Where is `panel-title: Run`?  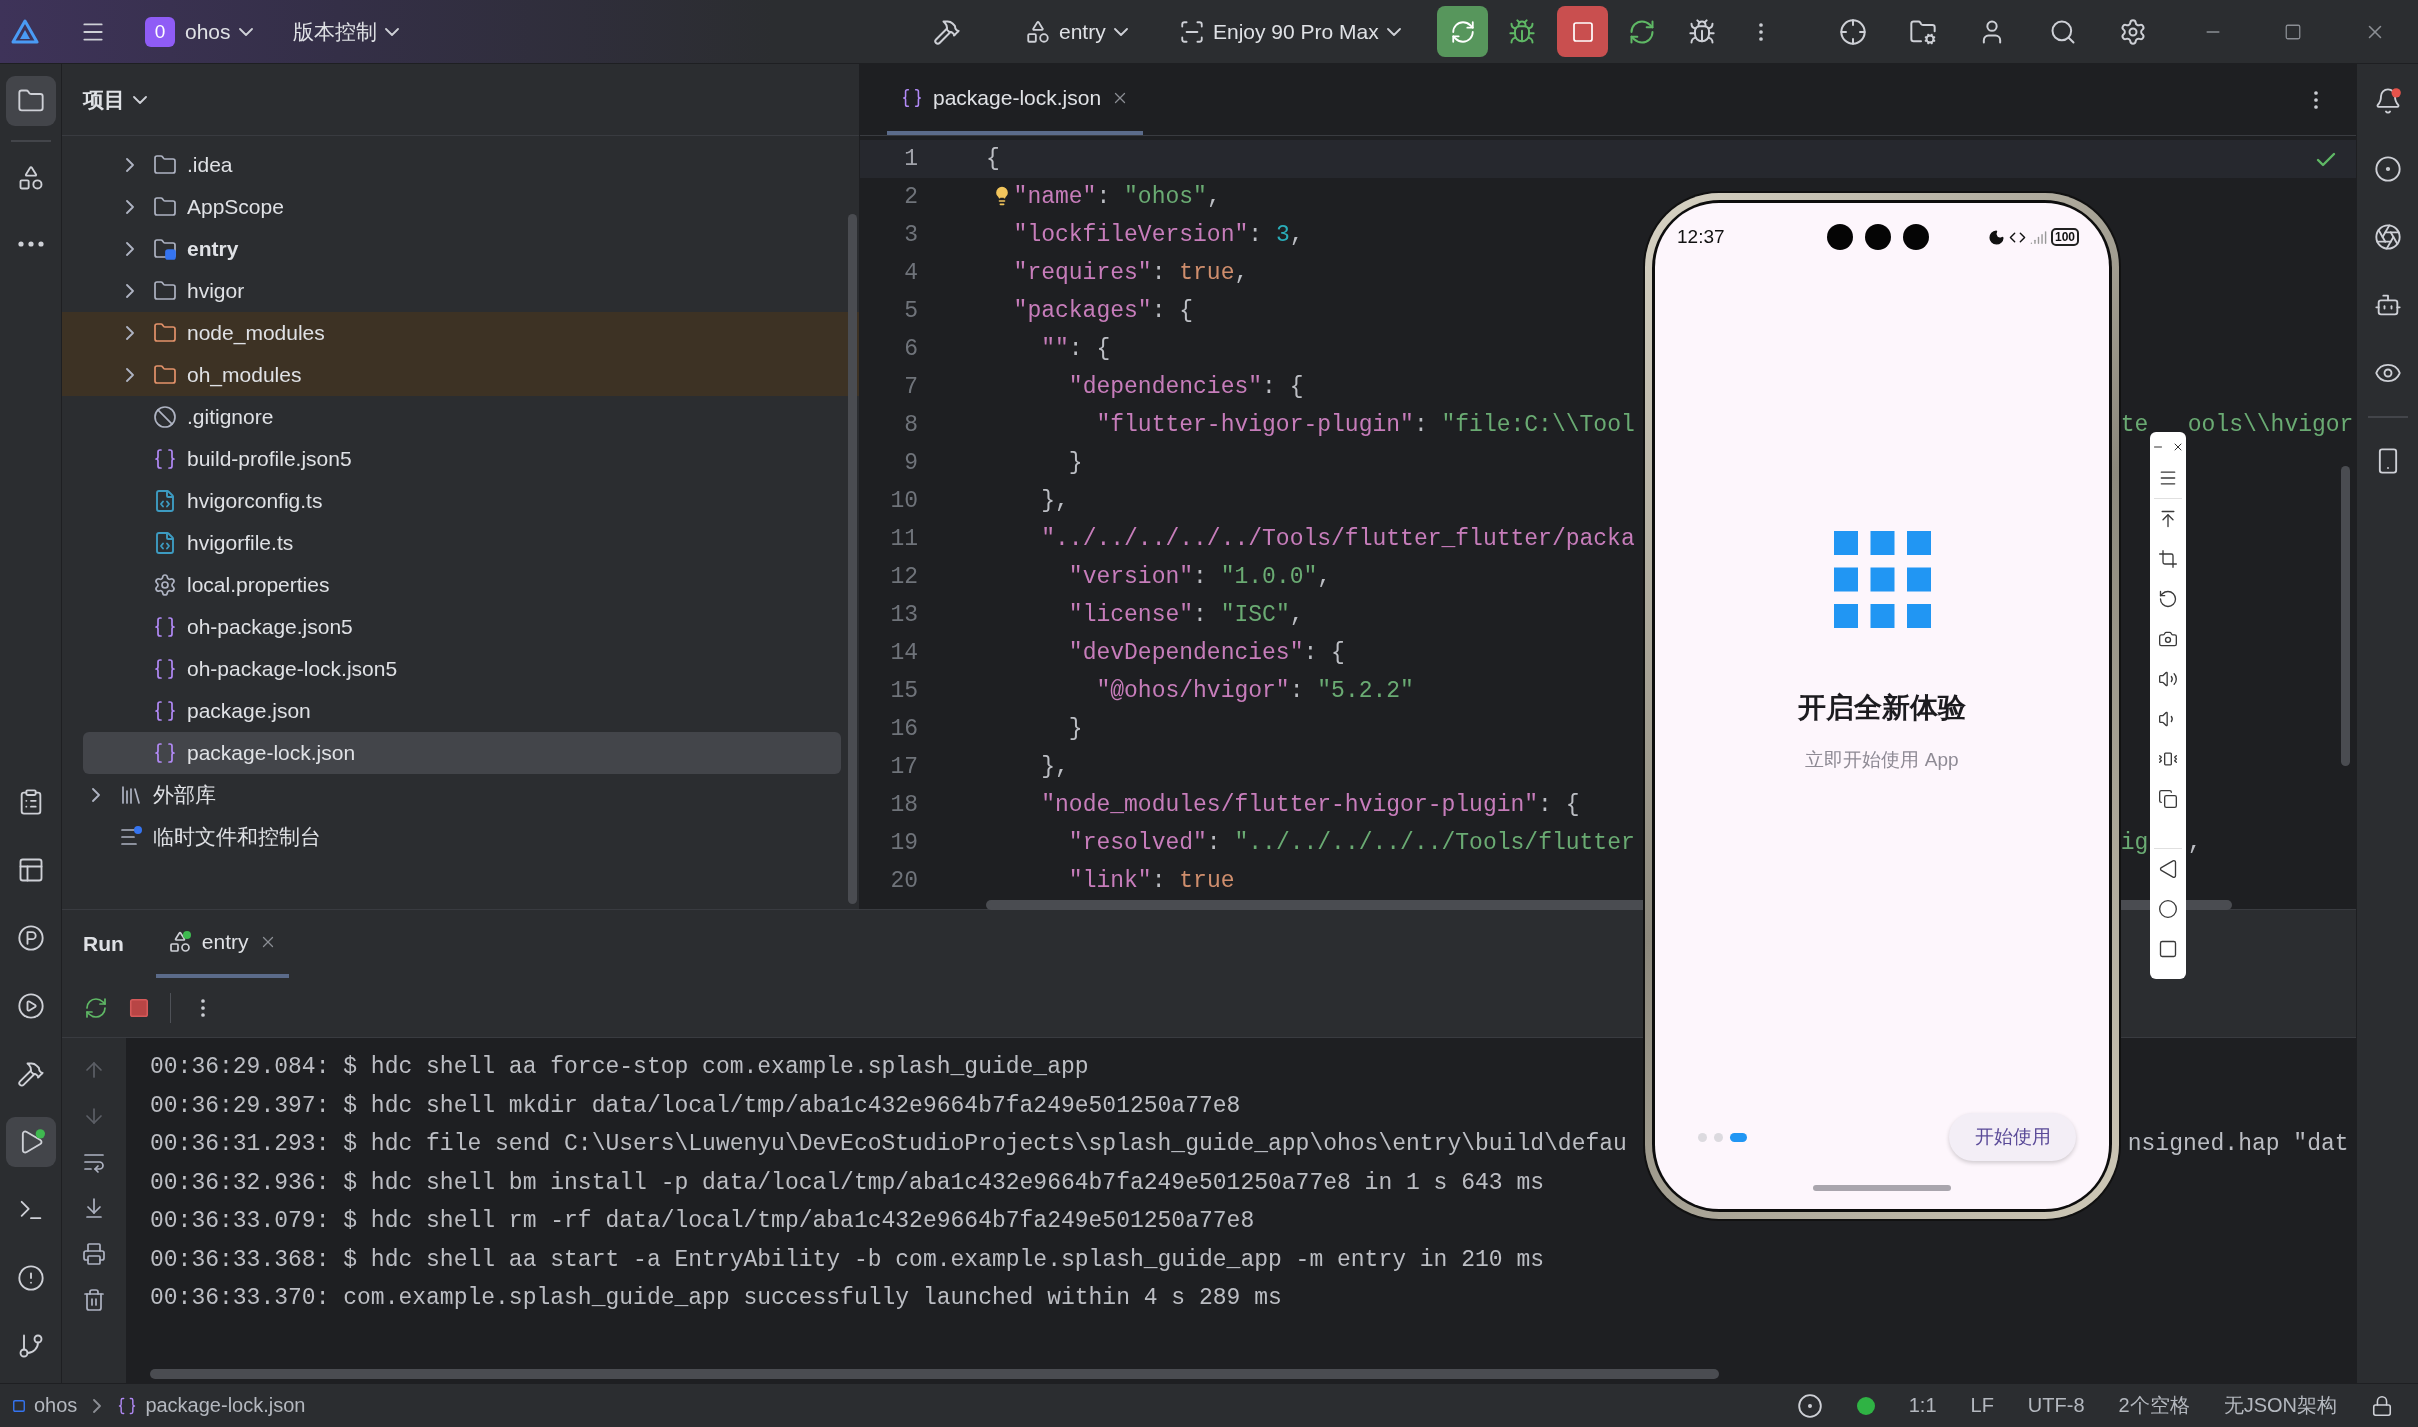
panel-title: Run is located at coordinates (103, 944).